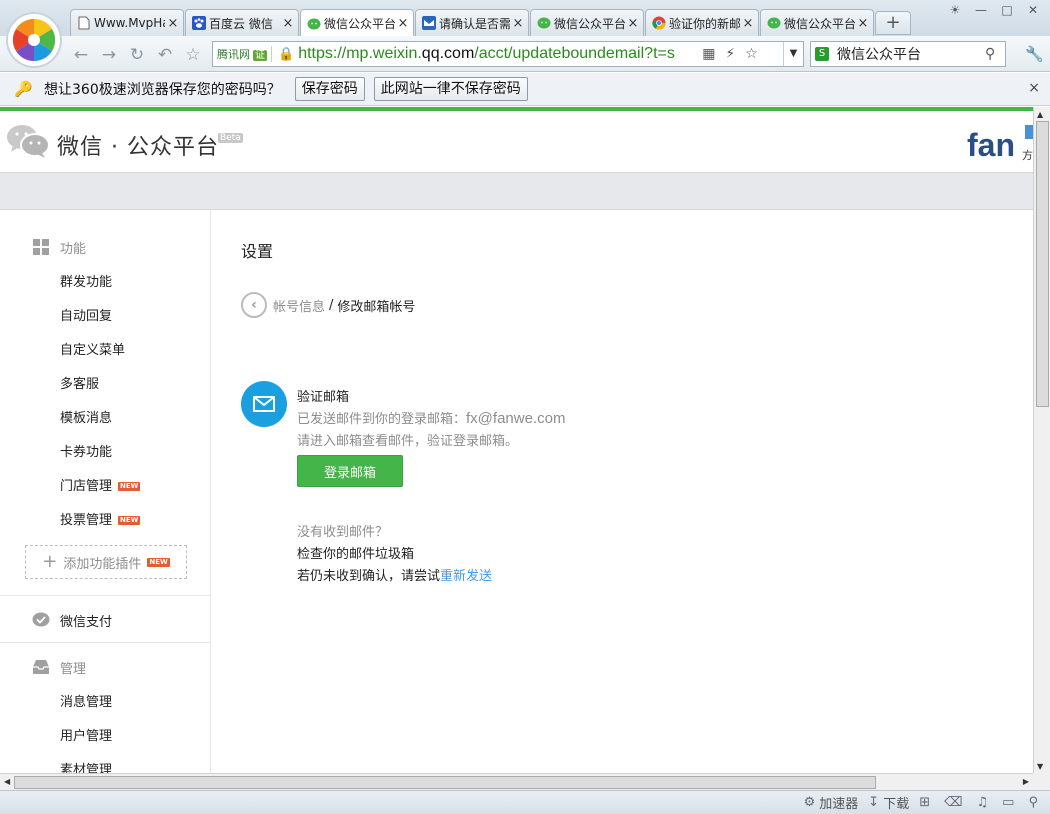 The image size is (1050, 814). Describe the element at coordinates (817, 22) in the screenshot. I see `tab-wechat-3: 微信公众平台 ×` at that location.